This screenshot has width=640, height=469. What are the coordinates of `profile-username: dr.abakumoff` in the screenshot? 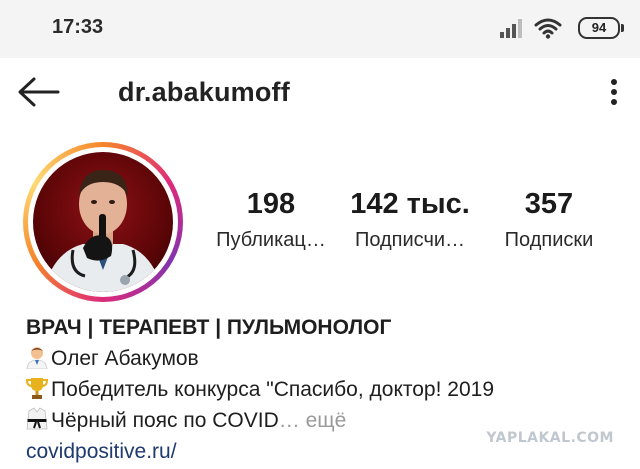 It's located at (204, 92).